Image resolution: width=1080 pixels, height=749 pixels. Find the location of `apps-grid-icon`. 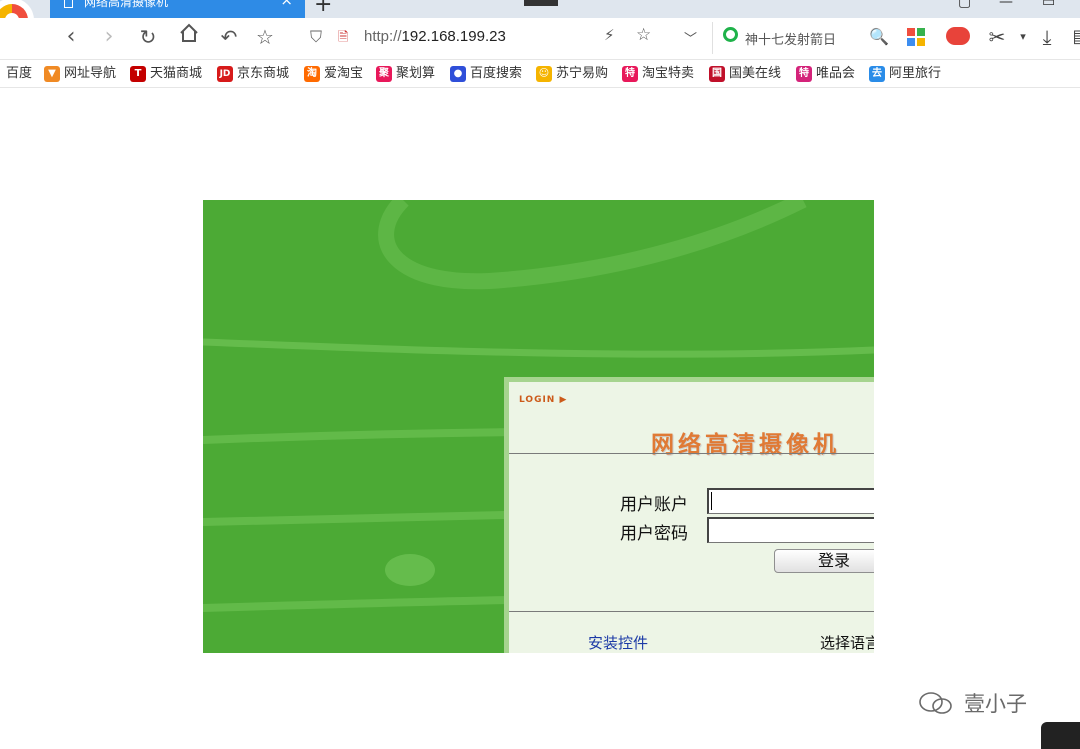

apps-grid-icon is located at coordinates (916, 37).